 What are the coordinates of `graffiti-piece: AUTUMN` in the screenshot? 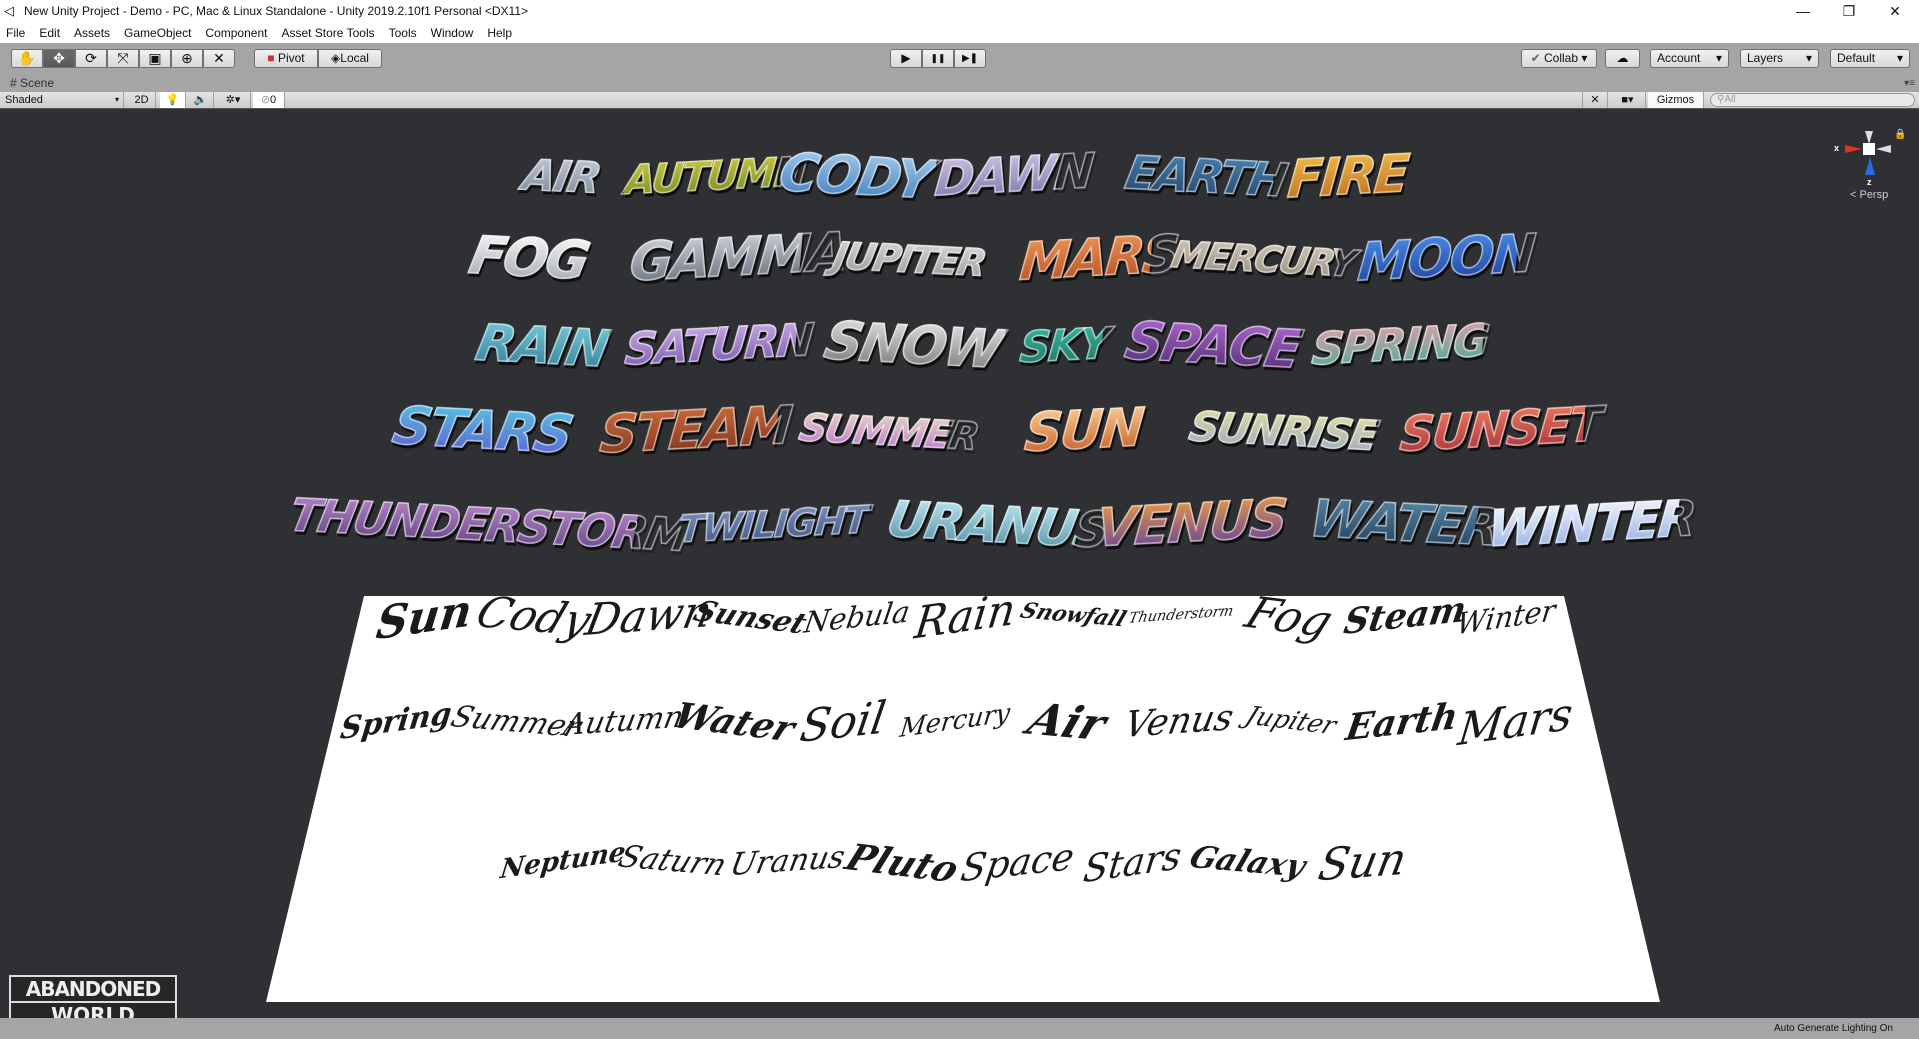 It's located at (715, 177).